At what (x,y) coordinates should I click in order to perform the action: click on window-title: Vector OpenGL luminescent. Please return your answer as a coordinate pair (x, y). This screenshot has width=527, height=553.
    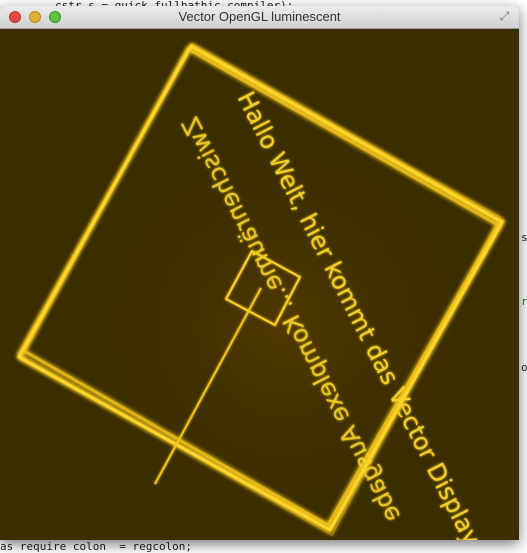
    Looking at the image, I should click on (259, 16).